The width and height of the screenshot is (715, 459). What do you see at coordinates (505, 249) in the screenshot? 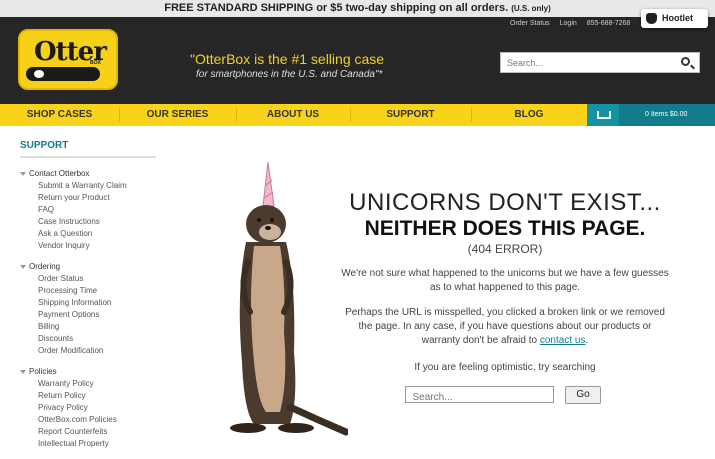
I see `error-code: (404 ERROR)` at bounding box center [505, 249].